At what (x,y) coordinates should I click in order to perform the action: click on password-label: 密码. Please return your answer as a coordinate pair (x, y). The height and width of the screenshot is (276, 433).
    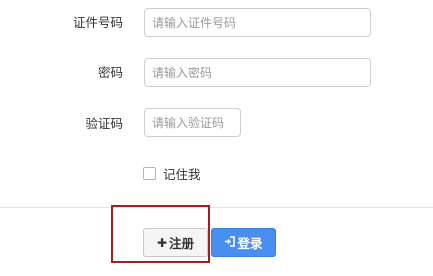
    Looking at the image, I should click on (110, 72).